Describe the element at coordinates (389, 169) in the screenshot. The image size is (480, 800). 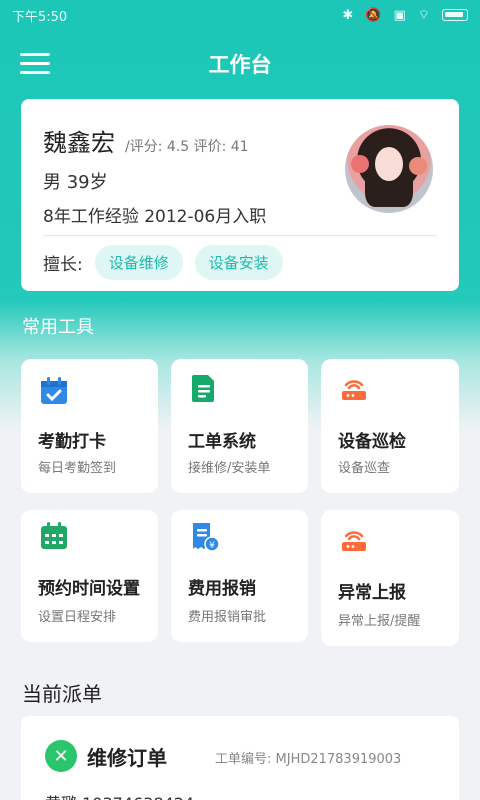
I see `avatar` at that location.